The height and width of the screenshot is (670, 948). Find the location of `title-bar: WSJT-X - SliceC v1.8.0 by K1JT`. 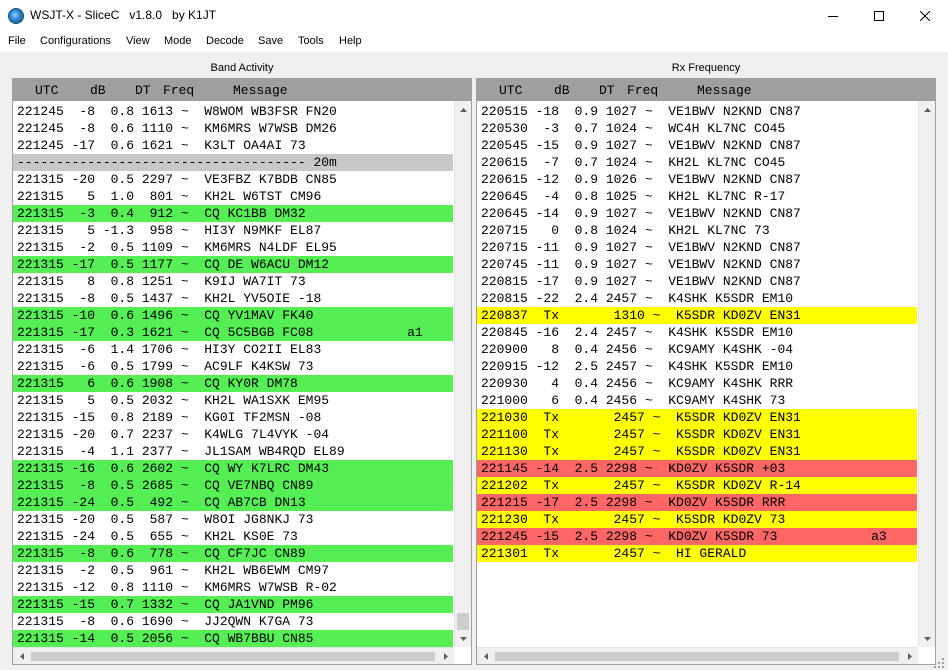

title-bar: WSJT-X - SliceC v1.8.0 by K1JT is located at coordinates (474, 16).